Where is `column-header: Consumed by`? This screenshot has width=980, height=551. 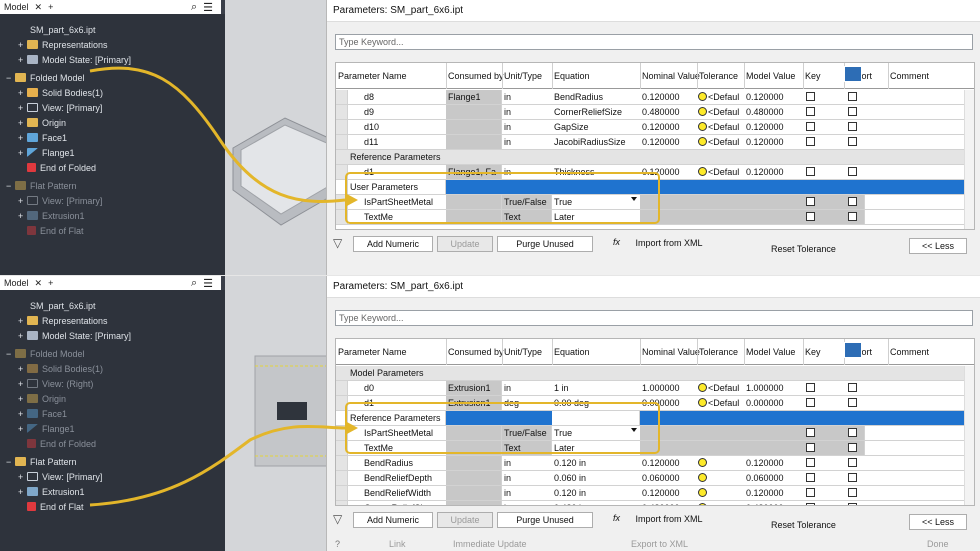 column-header: Consumed by is located at coordinates (476, 76).